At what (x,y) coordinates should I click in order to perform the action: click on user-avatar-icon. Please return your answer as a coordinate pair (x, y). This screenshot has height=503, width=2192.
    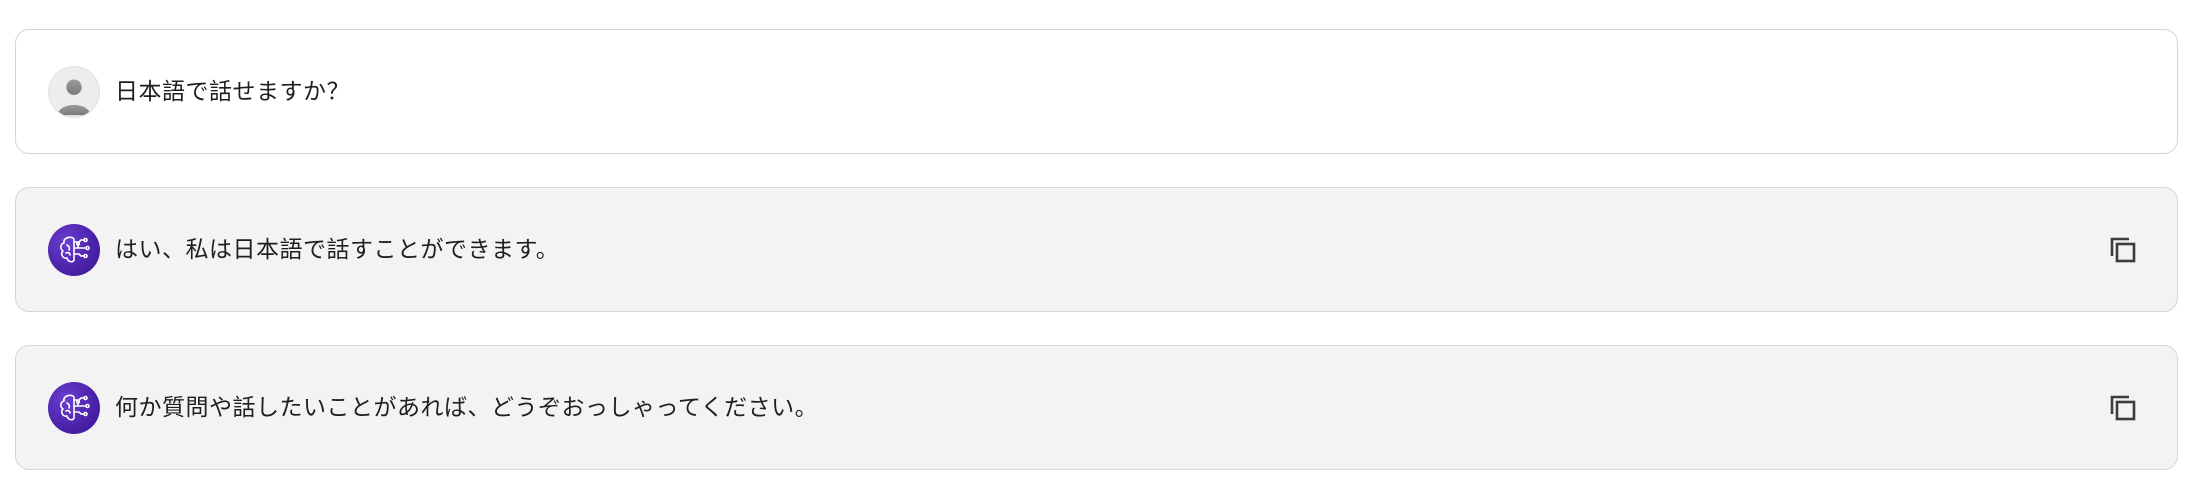
    Looking at the image, I should click on (74, 91).